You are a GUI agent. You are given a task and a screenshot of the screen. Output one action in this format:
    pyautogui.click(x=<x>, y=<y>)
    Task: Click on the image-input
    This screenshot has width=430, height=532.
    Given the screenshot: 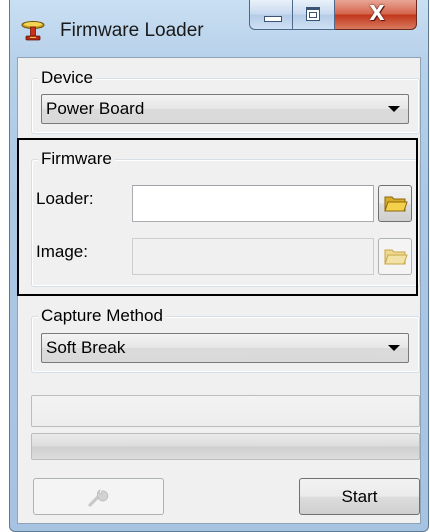 What is the action you would take?
    pyautogui.click(x=253, y=256)
    